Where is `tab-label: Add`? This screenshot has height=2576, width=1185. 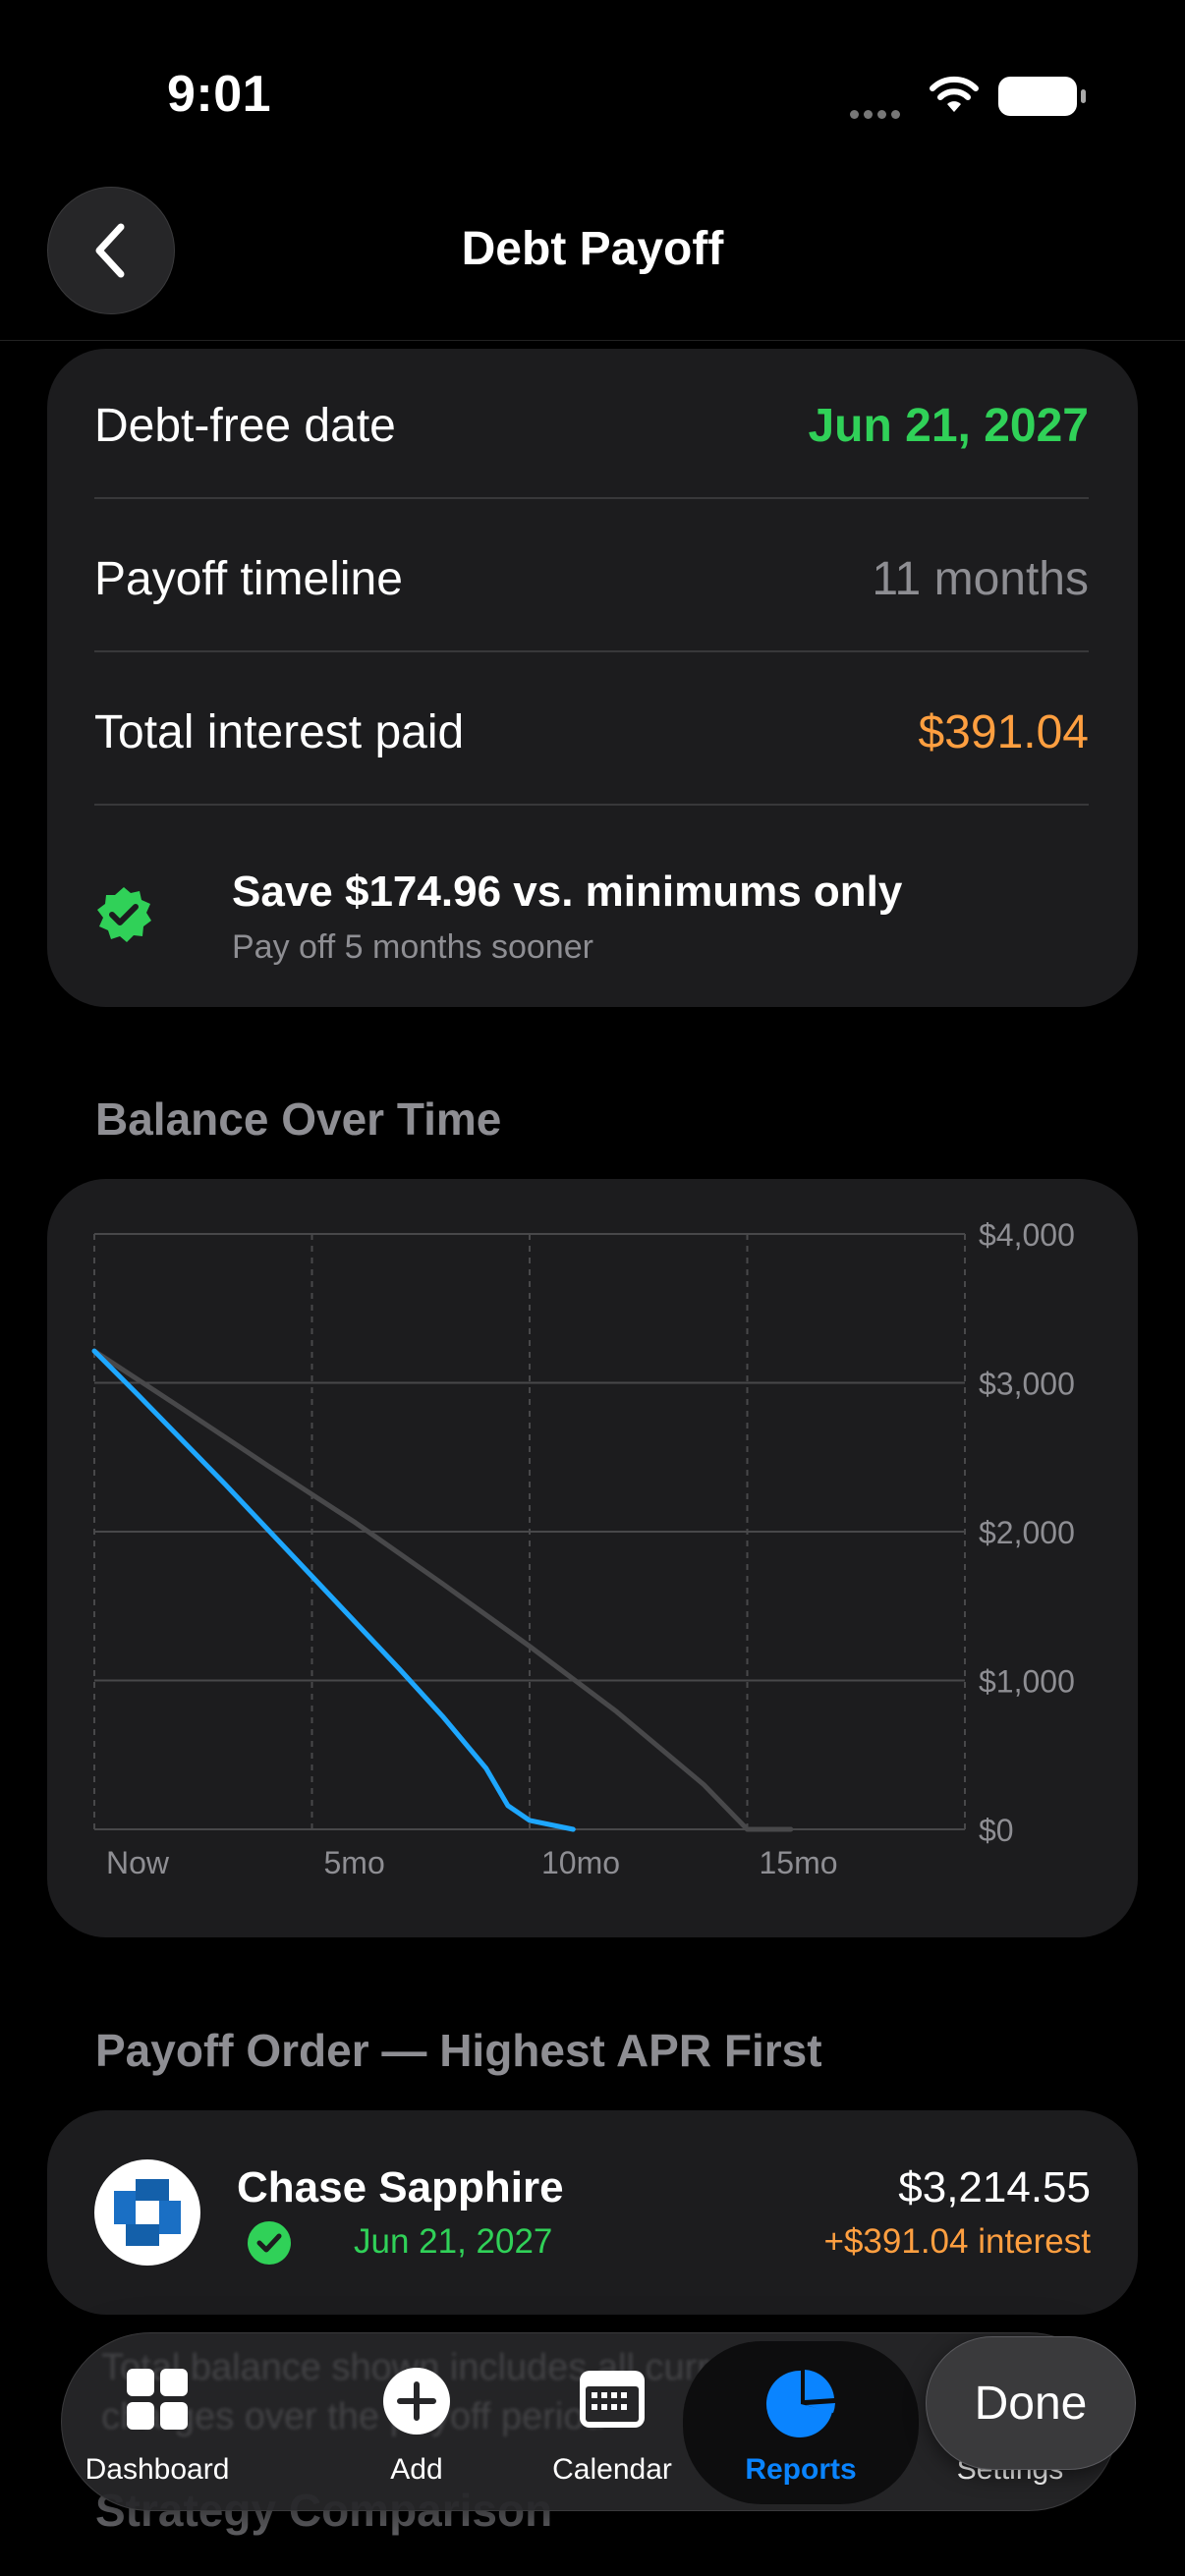 tab-label: Add is located at coordinates (416, 2469).